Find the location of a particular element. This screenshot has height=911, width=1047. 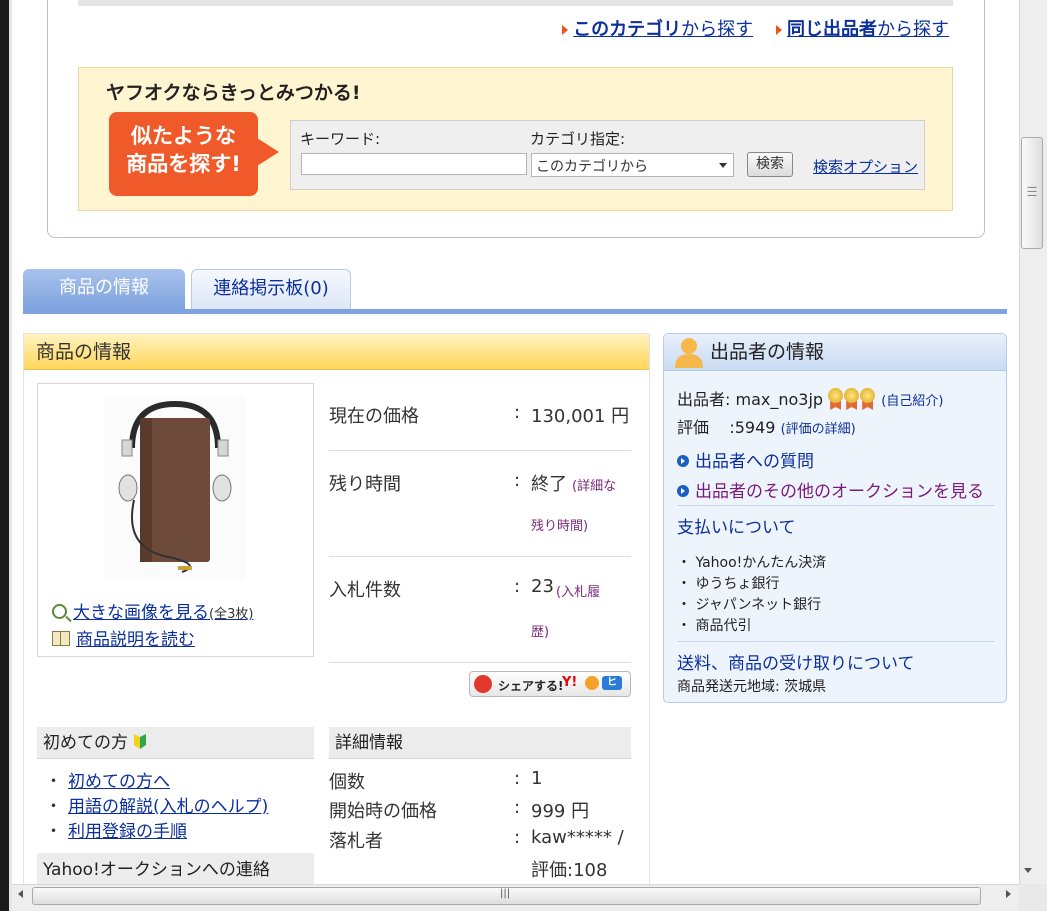

similar-search-title: ヤフオクならきっとみつかる! is located at coordinates (233, 93).